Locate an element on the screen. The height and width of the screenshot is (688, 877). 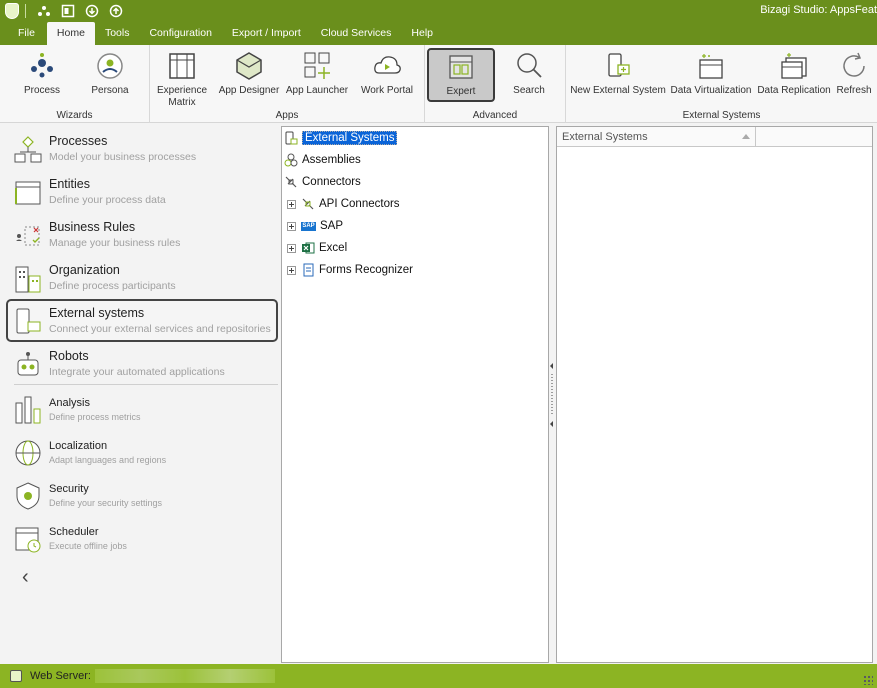
security-icon is located at coordinates (28, 496).